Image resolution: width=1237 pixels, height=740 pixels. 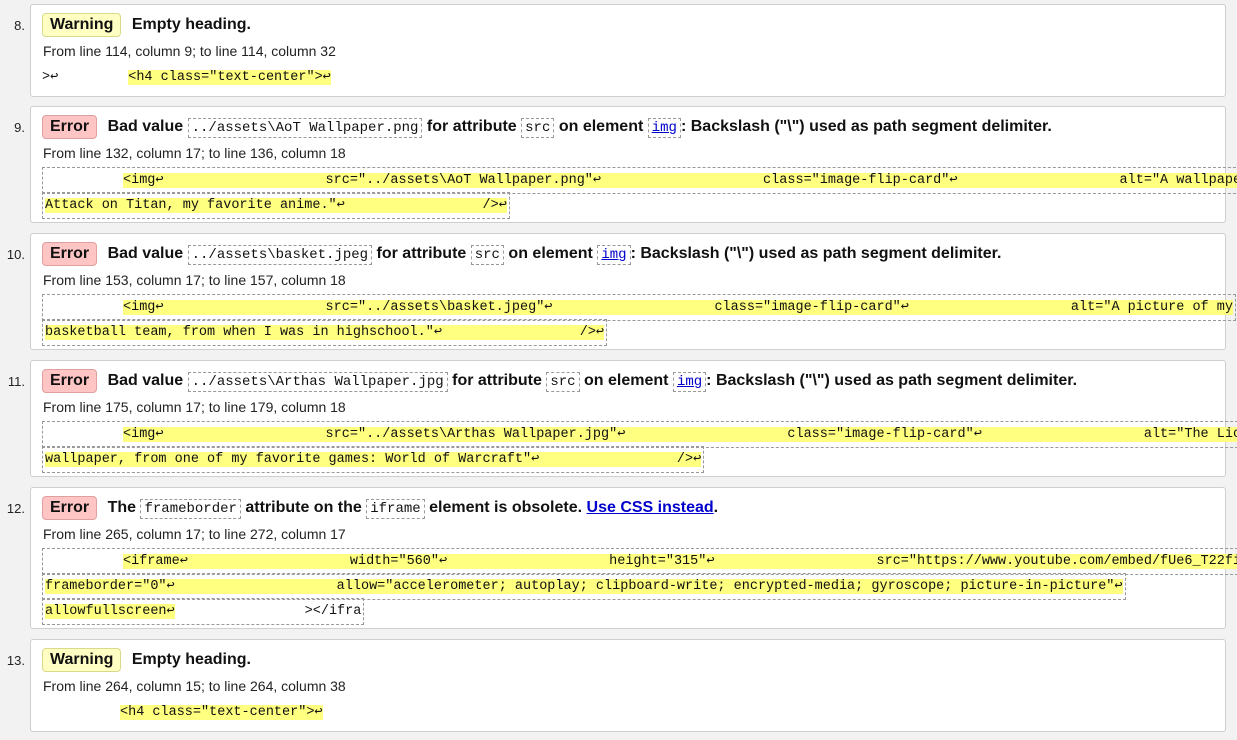 I want to click on message-number: 12., so click(x=15, y=508).